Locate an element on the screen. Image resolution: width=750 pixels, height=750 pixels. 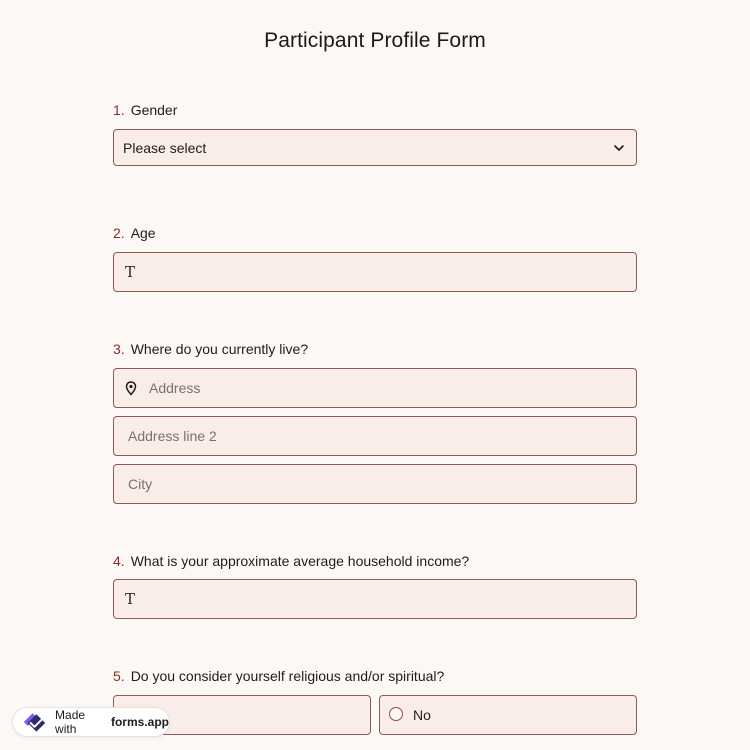
location-pin-icon is located at coordinates (131, 388).